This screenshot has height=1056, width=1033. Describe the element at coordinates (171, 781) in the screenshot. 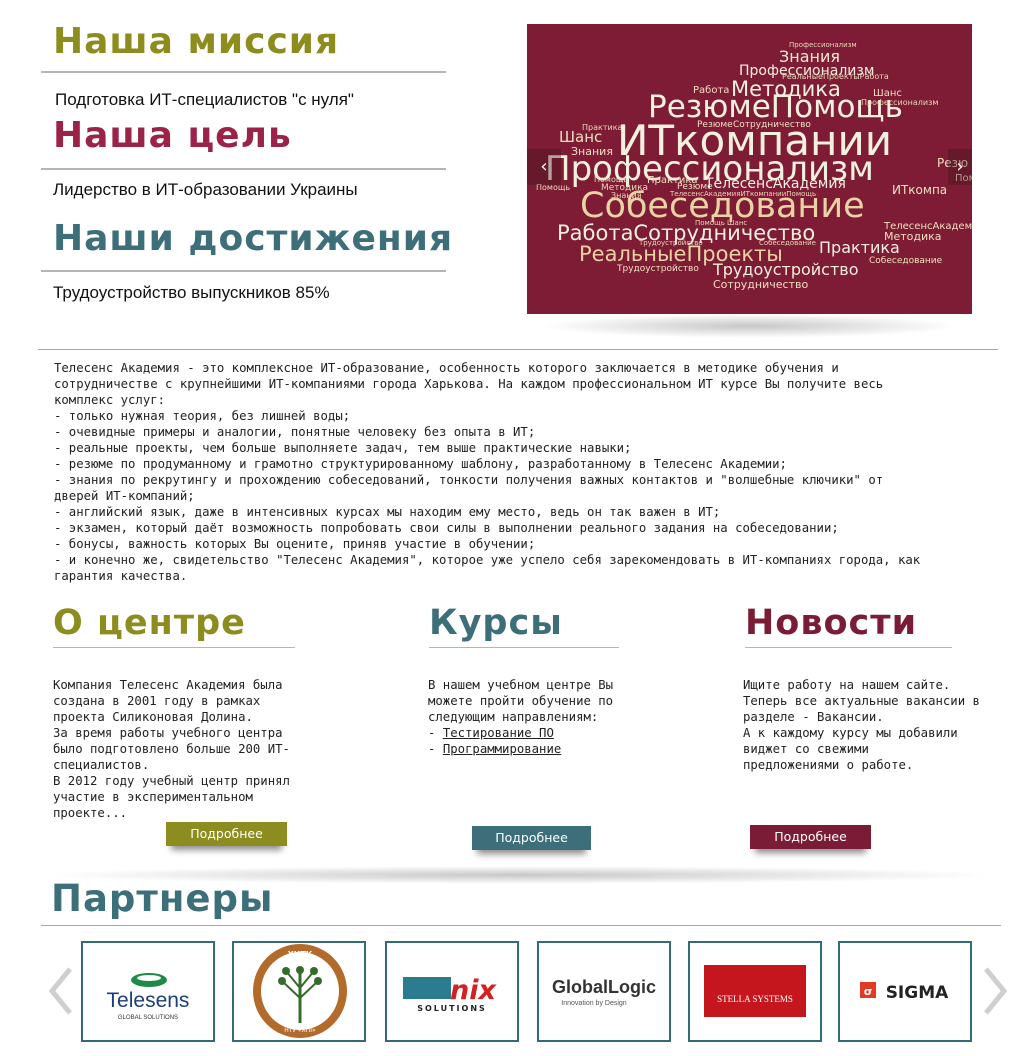

I see `text-line: В 2012 году учебный центр принял` at that location.